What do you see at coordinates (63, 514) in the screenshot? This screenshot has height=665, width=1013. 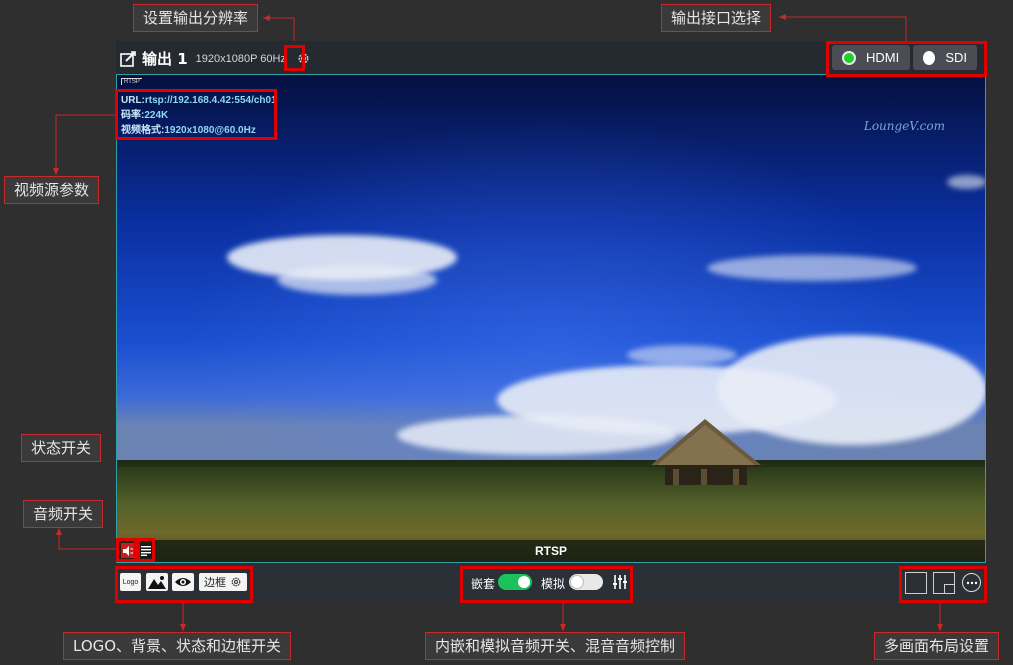 I see `callout-audio-switch: 音频开关` at bounding box center [63, 514].